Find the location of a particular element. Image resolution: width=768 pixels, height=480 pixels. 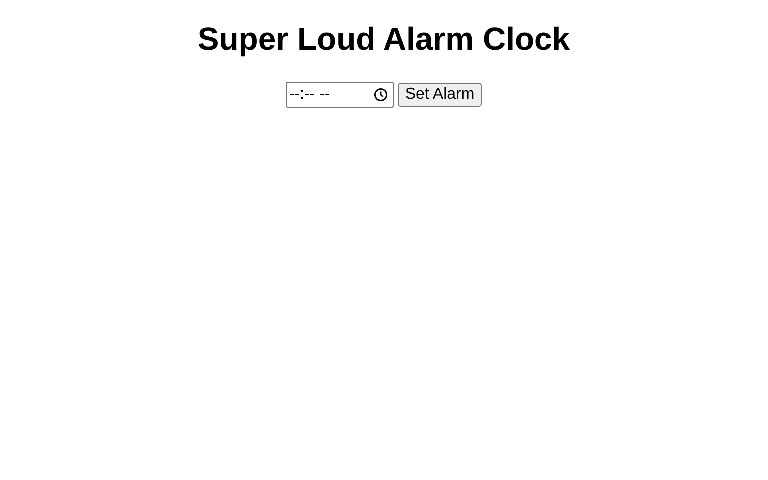

set-alarm-button: Set Alarm is located at coordinates (440, 95).